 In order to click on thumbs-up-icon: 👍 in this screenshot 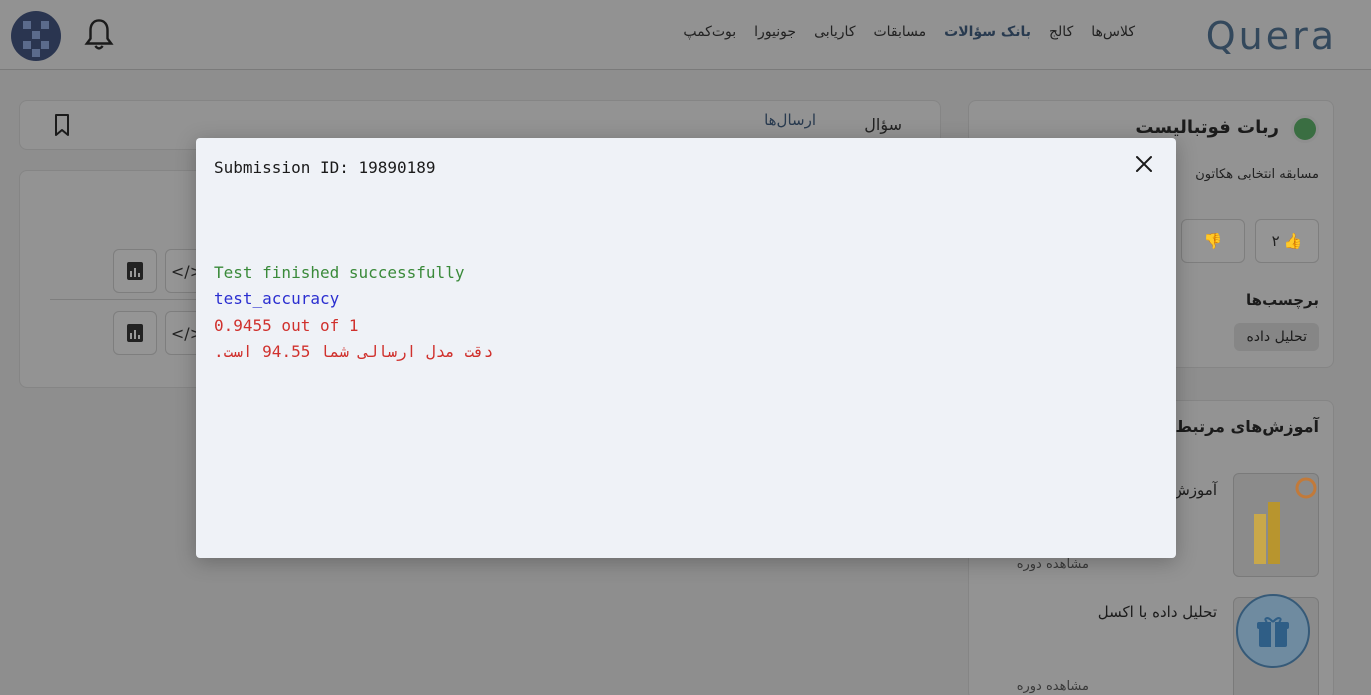, I will do `click(1293, 241)`.